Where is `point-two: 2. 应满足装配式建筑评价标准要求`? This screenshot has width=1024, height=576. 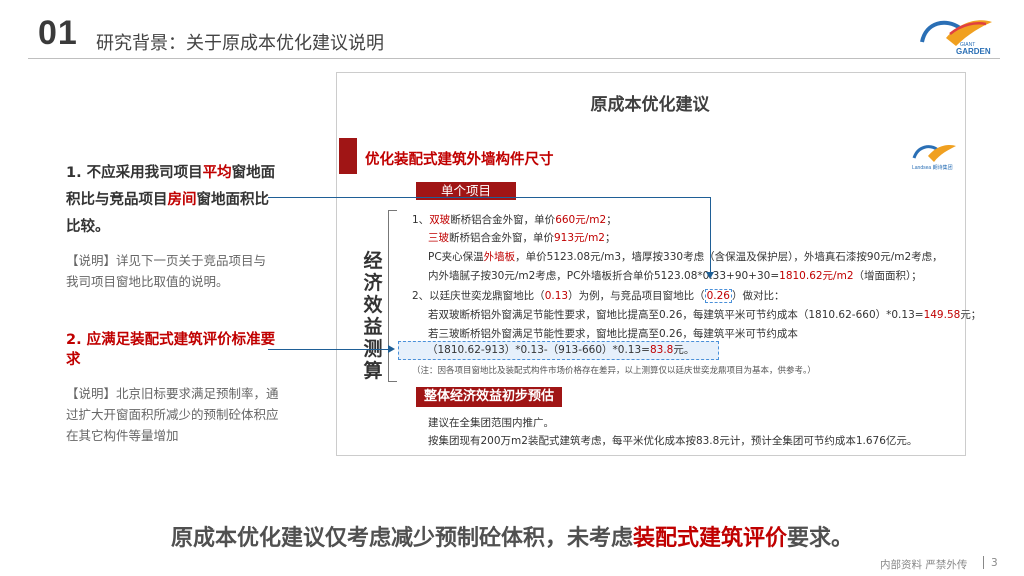 point-two: 2. 应满足装配式建筑评价标准要求 is located at coordinates (171, 350).